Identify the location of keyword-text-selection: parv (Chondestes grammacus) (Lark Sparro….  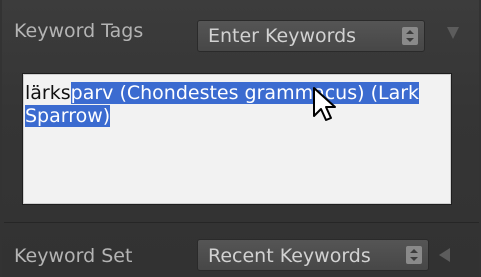
(222, 104).